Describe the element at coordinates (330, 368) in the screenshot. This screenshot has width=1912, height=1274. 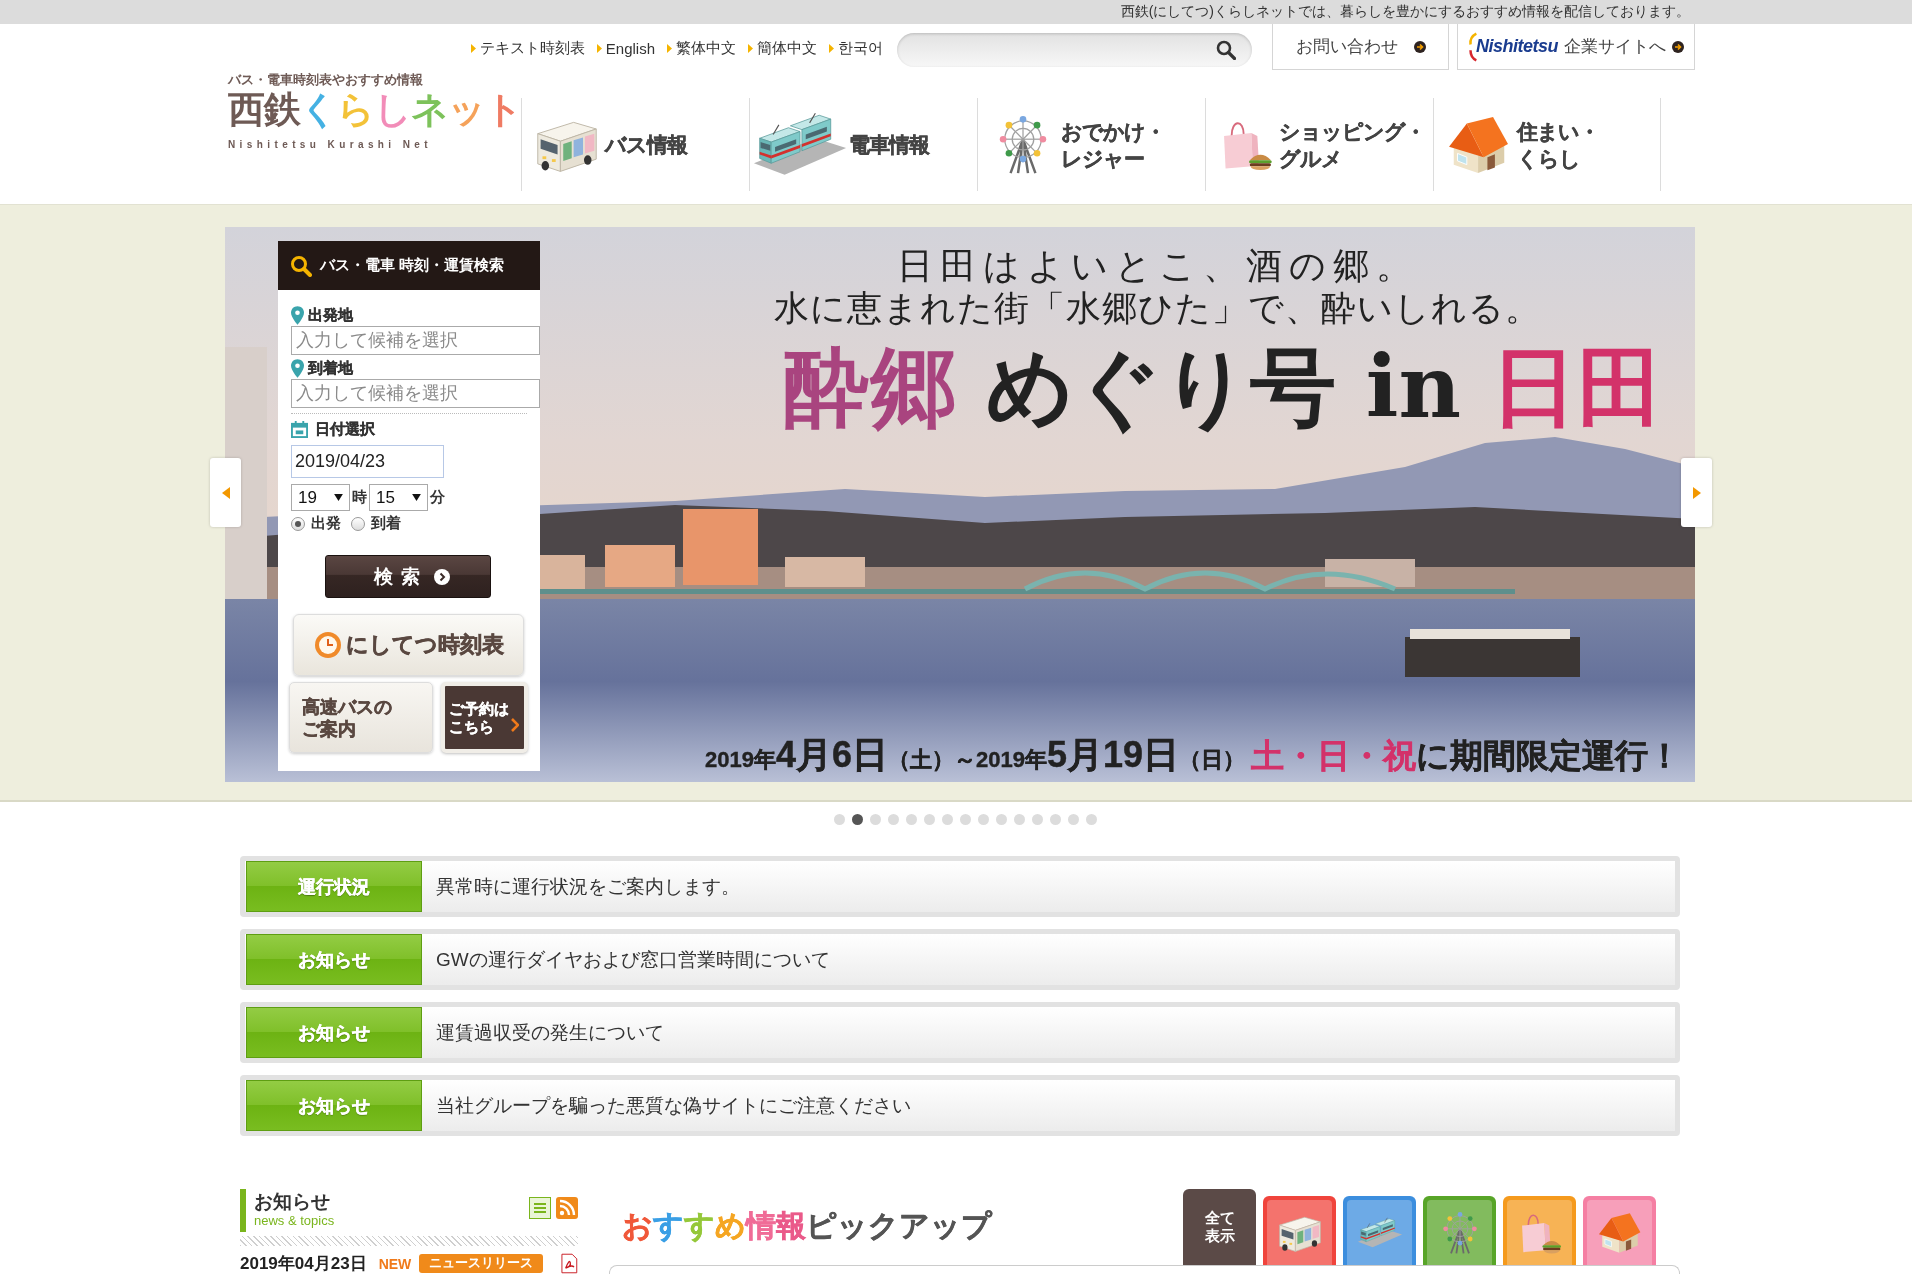
I see `field-label: 到着地` at that location.